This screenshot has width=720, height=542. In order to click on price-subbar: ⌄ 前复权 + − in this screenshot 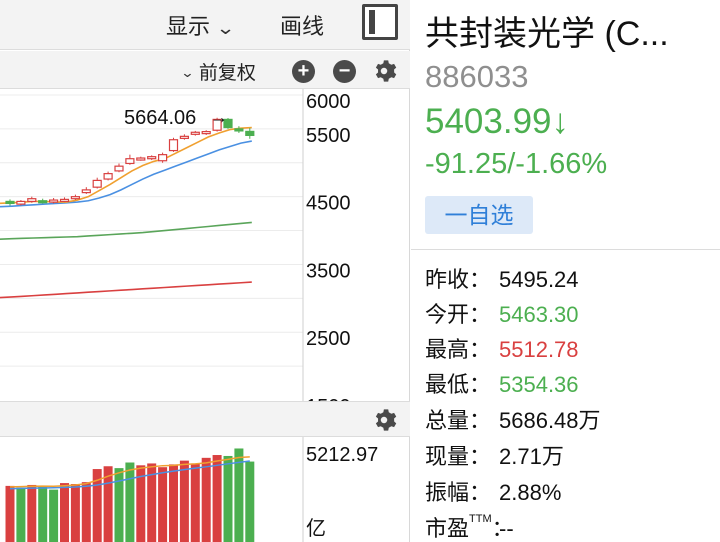, I will do `click(205, 70)`.